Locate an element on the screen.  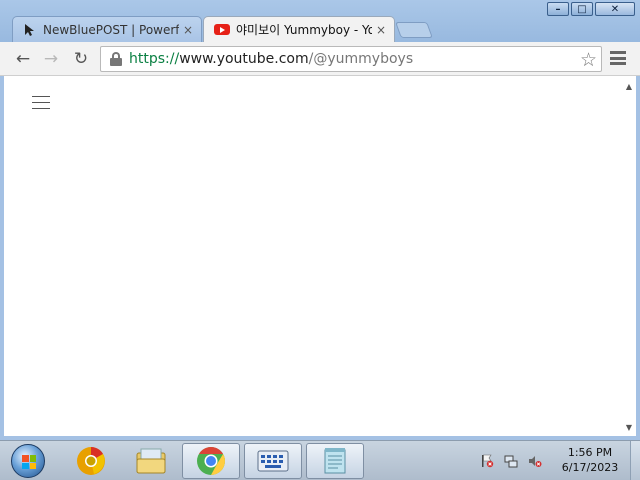
url-path: /@yummyboys is located at coordinates (361, 59).